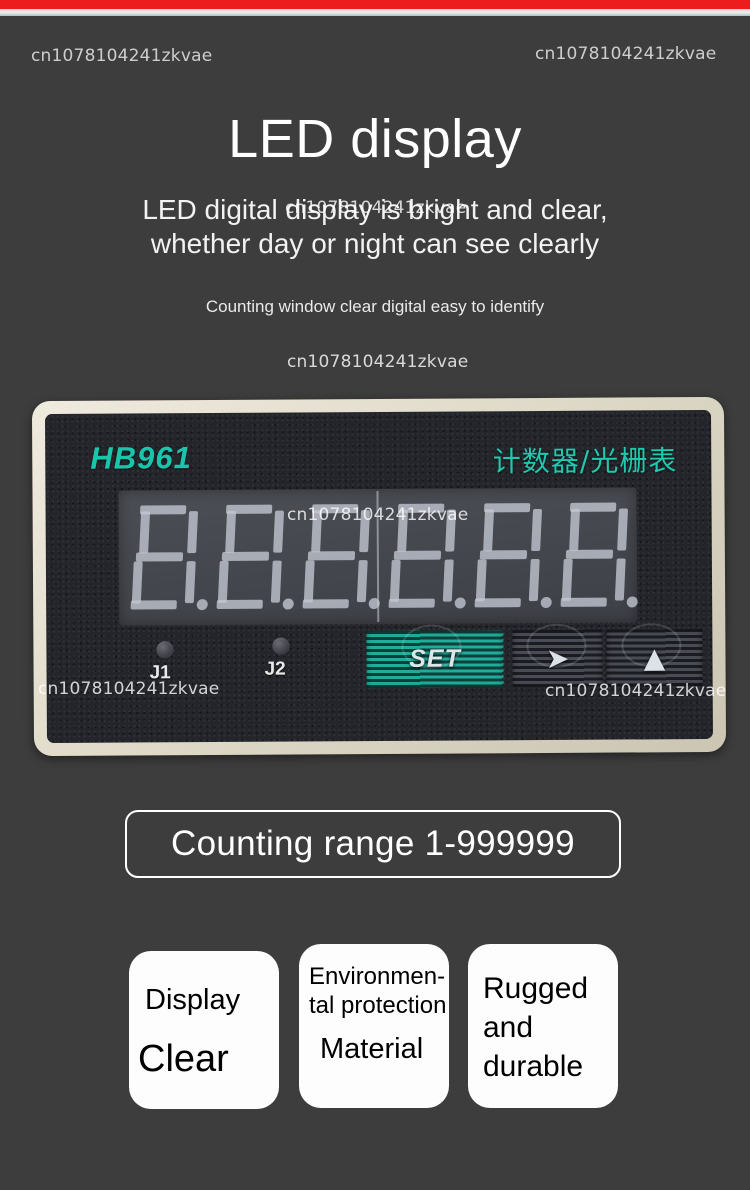  I want to click on subtitle-line-1: LED digital display is bright and clear,, so click(375, 209).